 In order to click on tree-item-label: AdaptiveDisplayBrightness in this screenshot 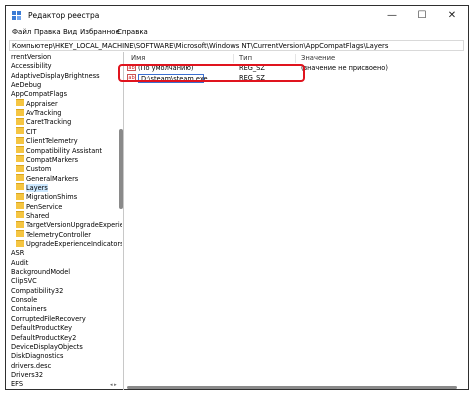, I will do `click(55, 75)`.